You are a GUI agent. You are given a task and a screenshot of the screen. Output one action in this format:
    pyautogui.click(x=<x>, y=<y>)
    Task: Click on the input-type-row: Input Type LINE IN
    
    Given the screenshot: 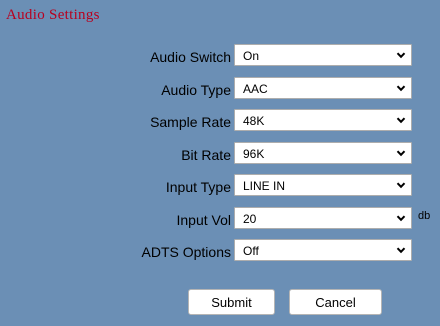 What is the action you would take?
    pyautogui.click(x=220, y=188)
    